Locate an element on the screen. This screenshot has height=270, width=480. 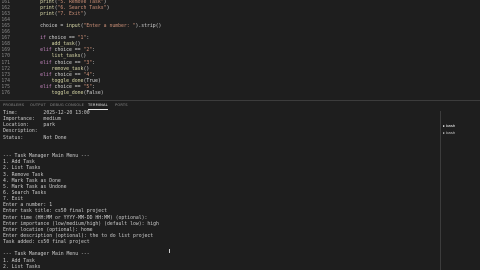
tab-terminal: TERMINAL is located at coordinates (98, 106).